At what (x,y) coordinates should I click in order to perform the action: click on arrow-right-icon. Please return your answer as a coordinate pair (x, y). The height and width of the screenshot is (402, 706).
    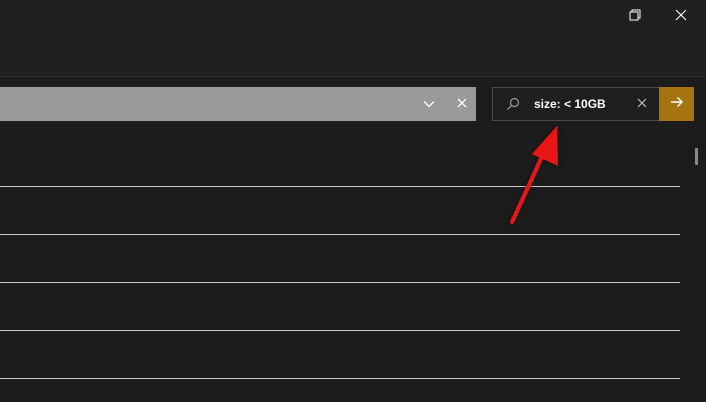
    Looking at the image, I should click on (677, 104).